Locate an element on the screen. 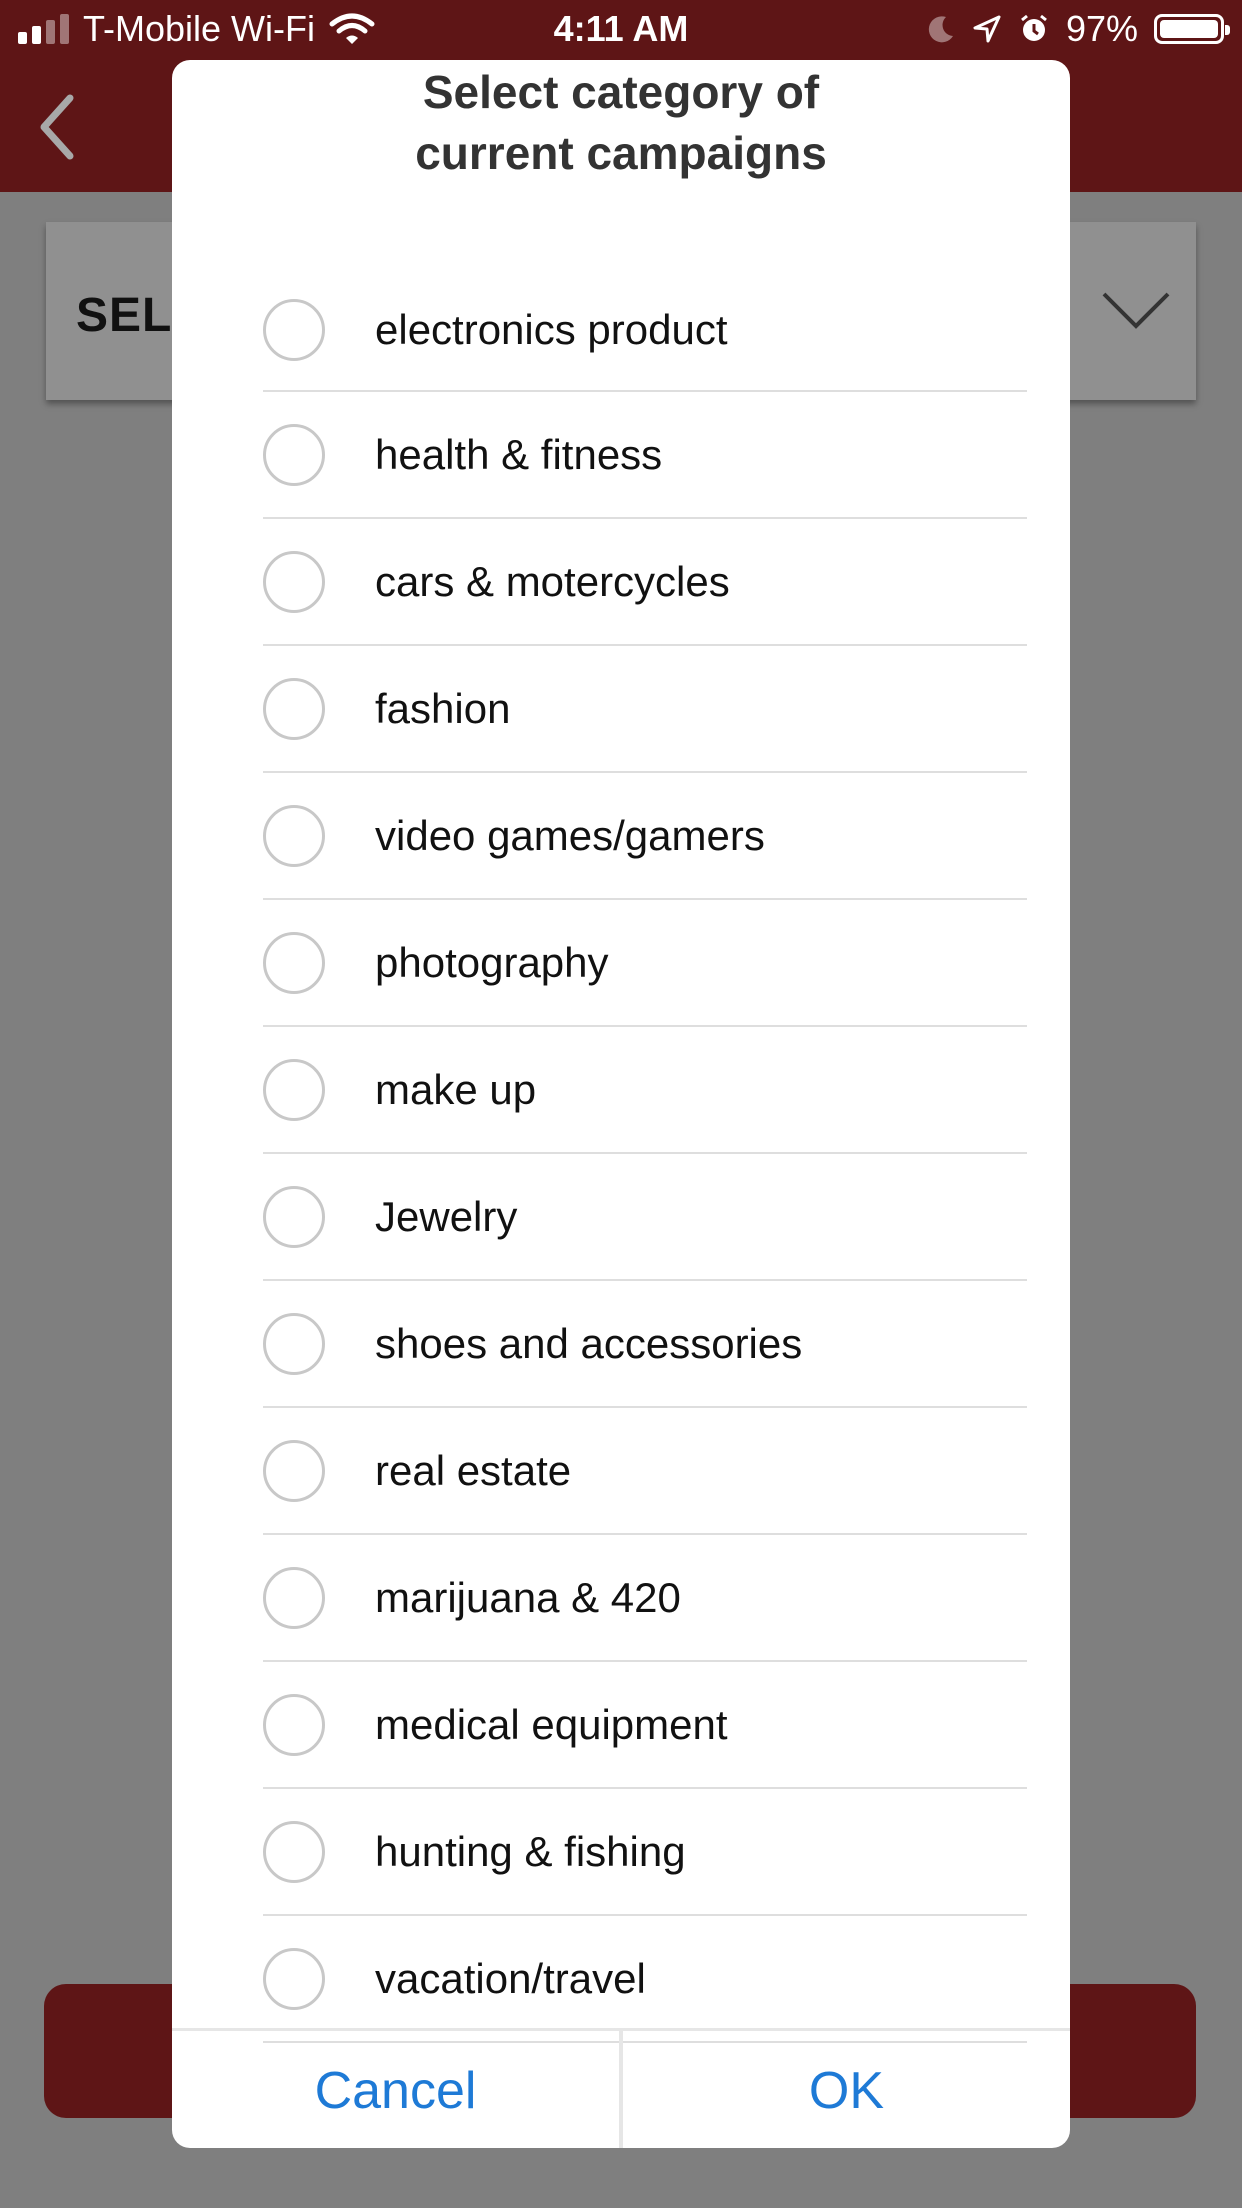 Image resolution: width=1242 pixels, height=2208 pixels. option-label: fashion is located at coordinates (443, 708).